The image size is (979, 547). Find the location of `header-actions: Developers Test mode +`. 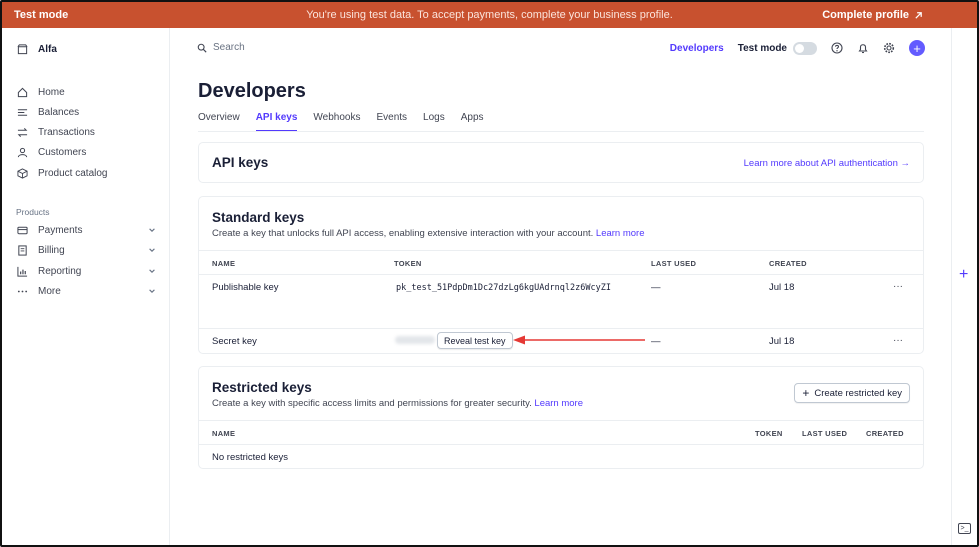

header-actions: Developers Test mode + is located at coordinates (797, 48).